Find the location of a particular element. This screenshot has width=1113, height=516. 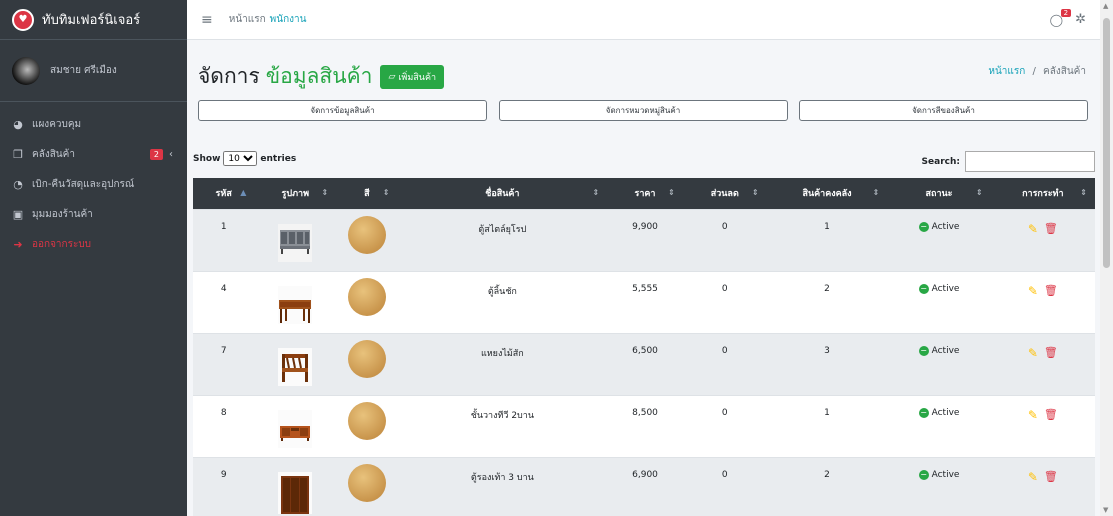

sidebar-item-inventory: ❐ คลังสินค้า 2 ‹ is located at coordinates (93, 154).